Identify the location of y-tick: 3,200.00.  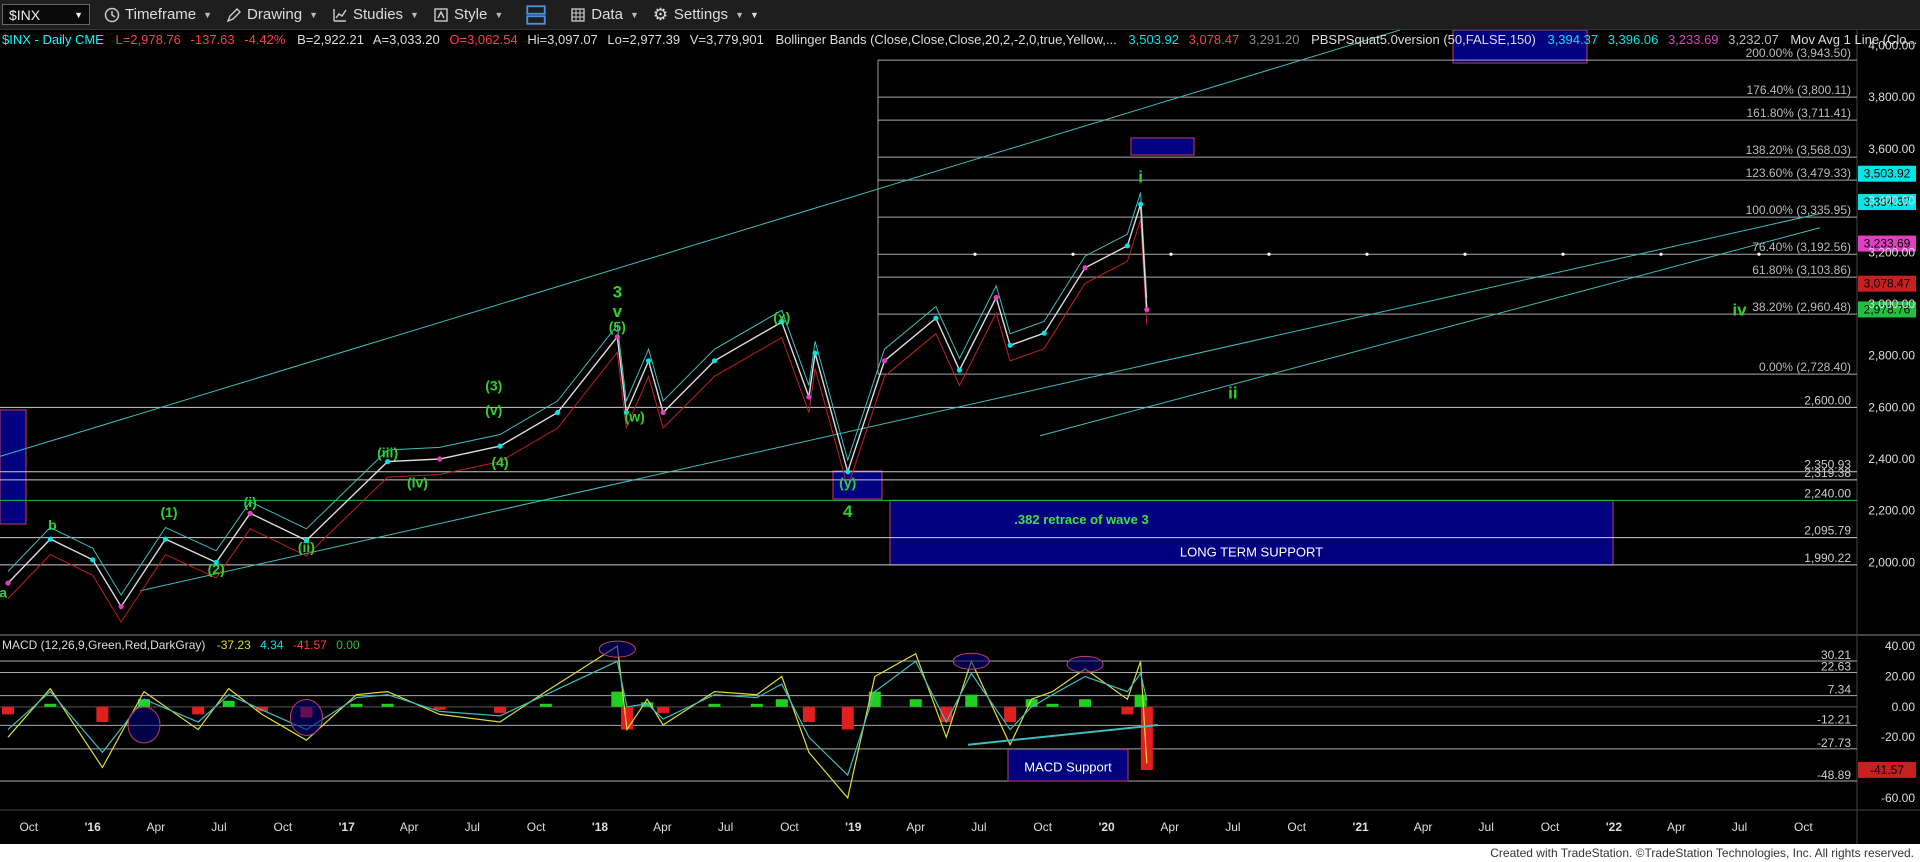
(1891, 252).